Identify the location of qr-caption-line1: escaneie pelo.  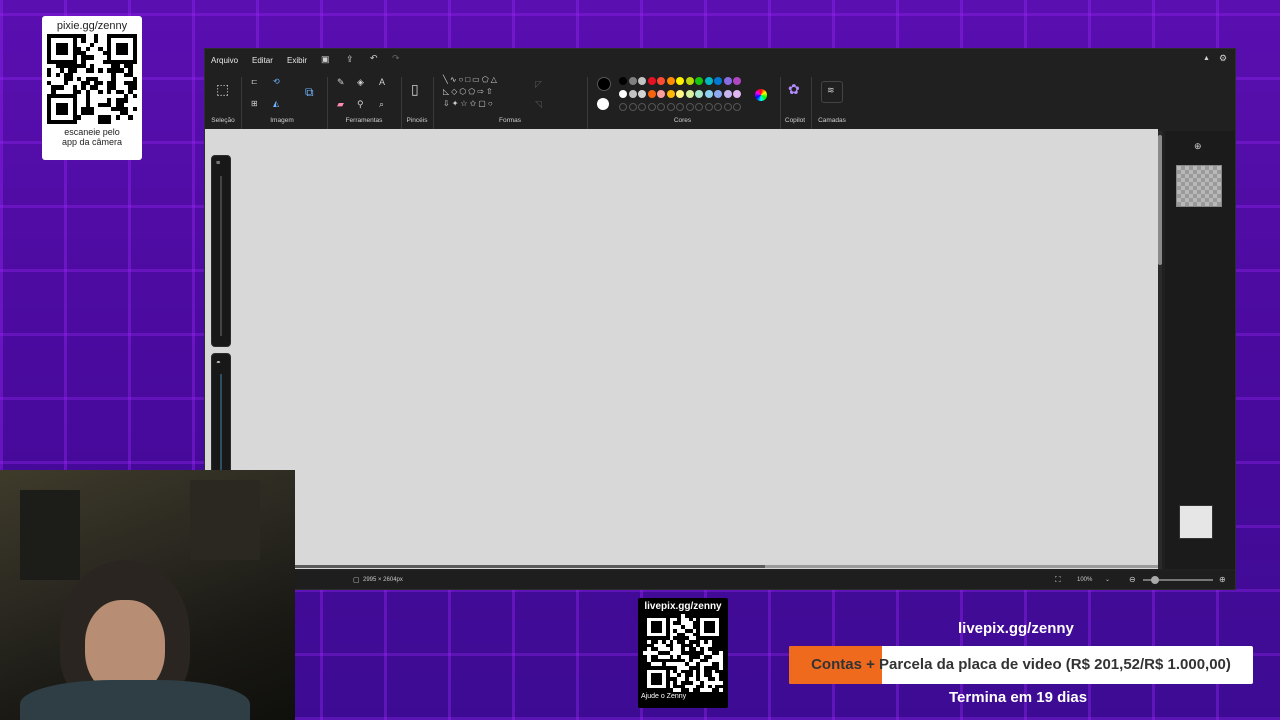
(92, 132).